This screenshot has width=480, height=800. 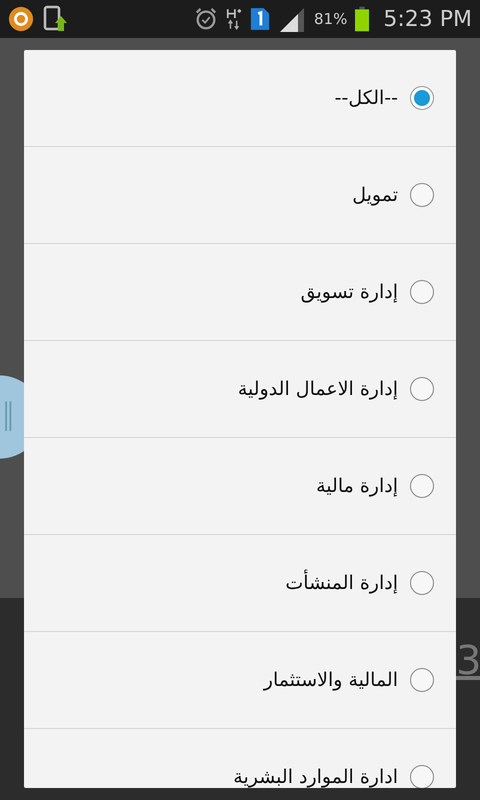 I want to click on option-label: إدارة الاعمال الدولية, so click(x=318, y=389).